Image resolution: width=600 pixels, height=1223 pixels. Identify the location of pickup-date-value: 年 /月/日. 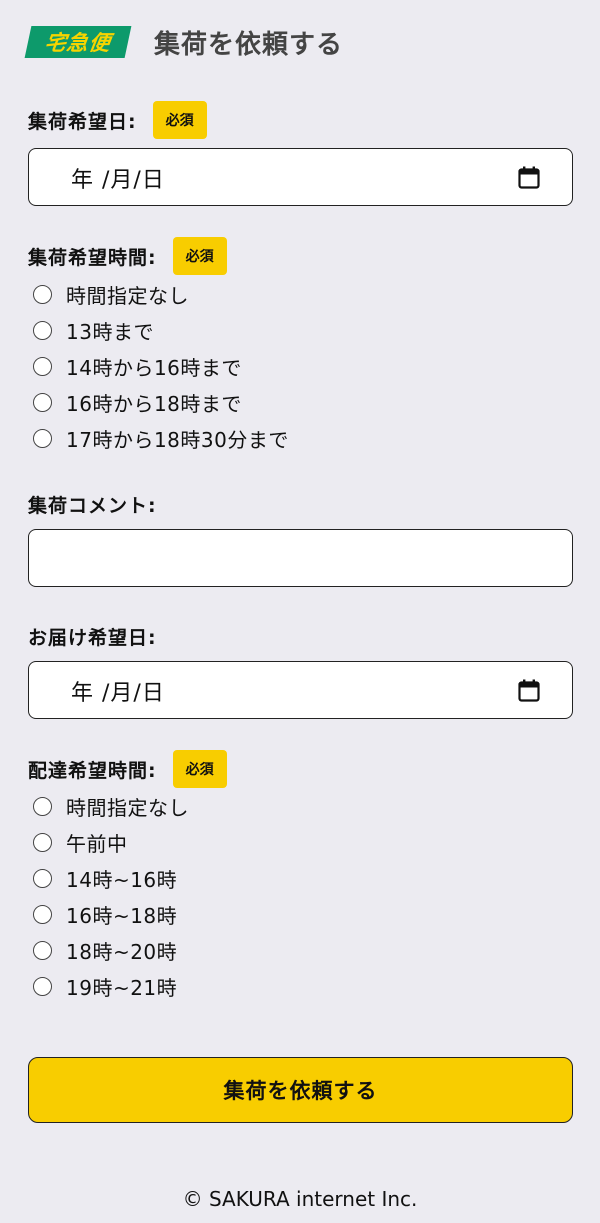
(118, 180).